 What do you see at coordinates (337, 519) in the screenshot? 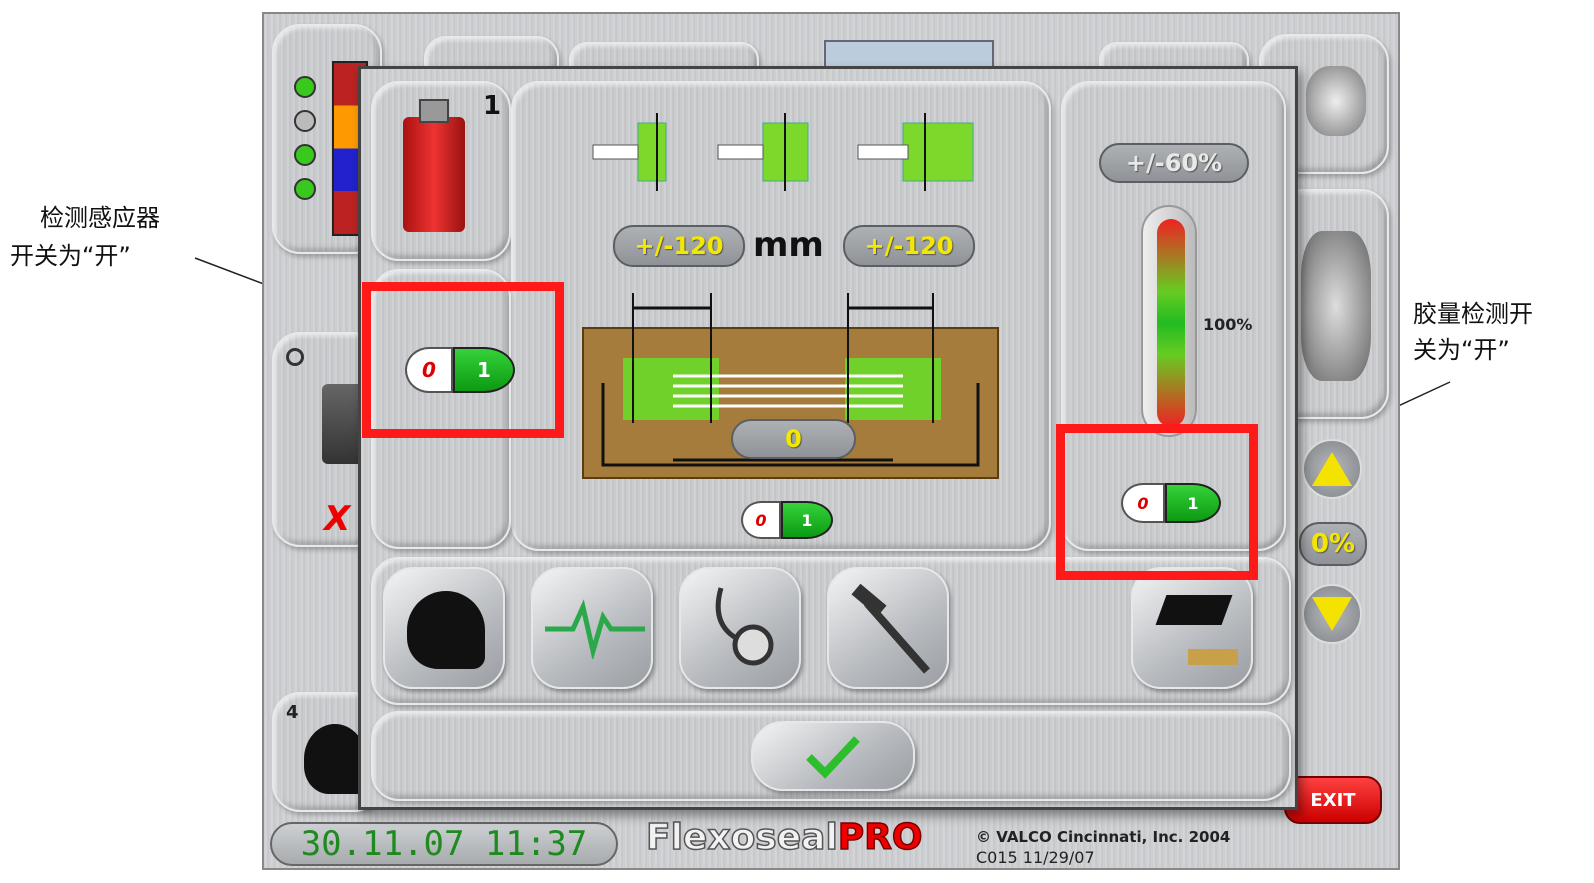
I see `error-mark: X` at bounding box center [337, 519].